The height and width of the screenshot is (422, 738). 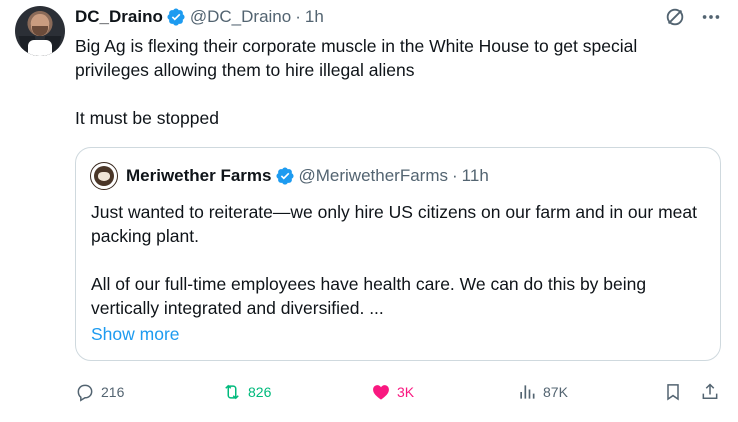 What do you see at coordinates (374, 176) in the screenshot?
I see `quoted-author-handle: @MeriwetherFarms` at bounding box center [374, 176].